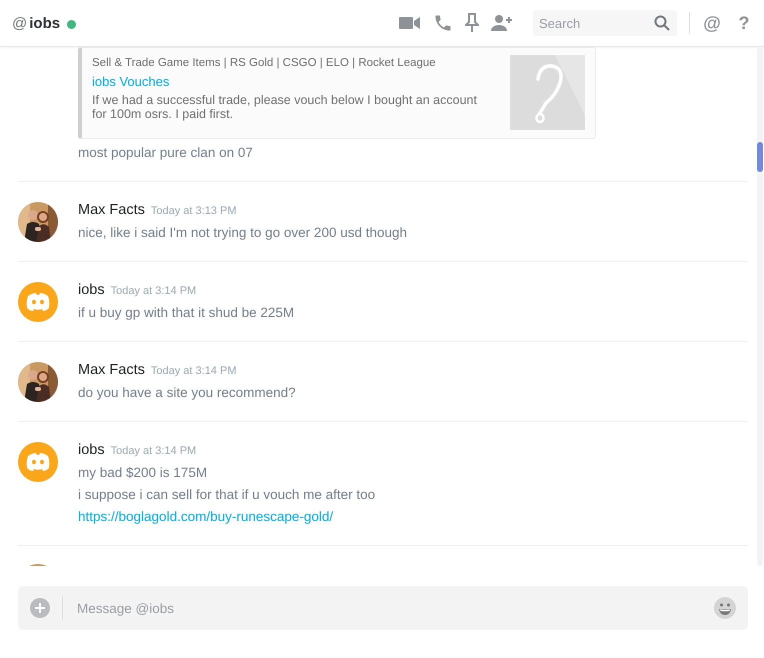 The width and height of the screenshot is (764, 658). Describe the element at coordinates (187, 392) in the screenshot. I see `message-text: do you have a site you recommend?` at that location.